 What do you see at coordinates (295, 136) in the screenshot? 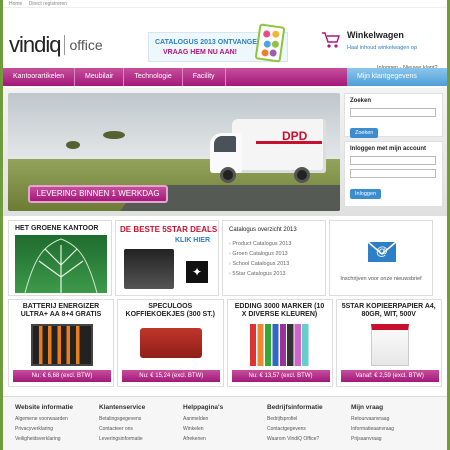
I see `van-logo: DPD` at bounding box center [295, 136].